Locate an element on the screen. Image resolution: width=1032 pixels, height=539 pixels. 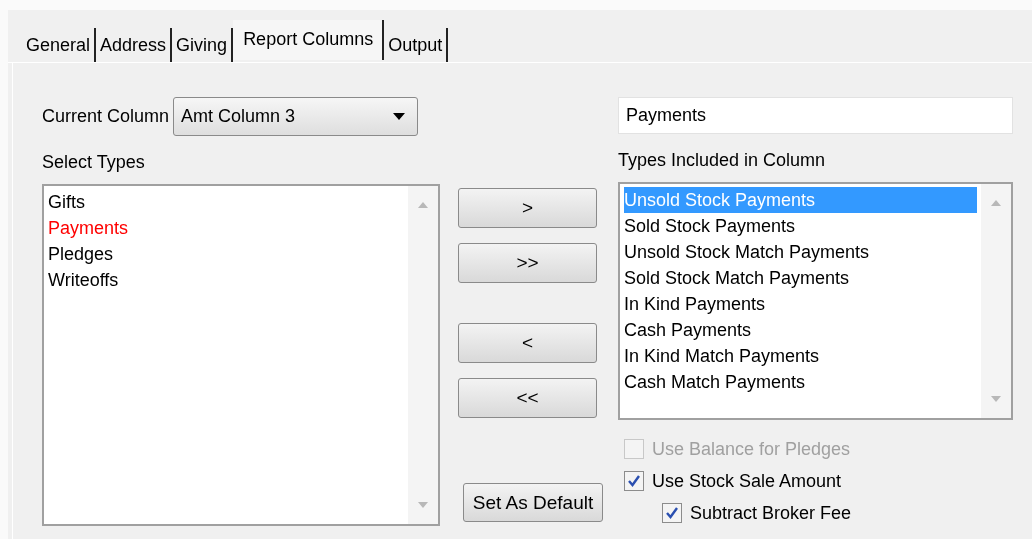
list-item: Payments is located at coordinates (228, 228).